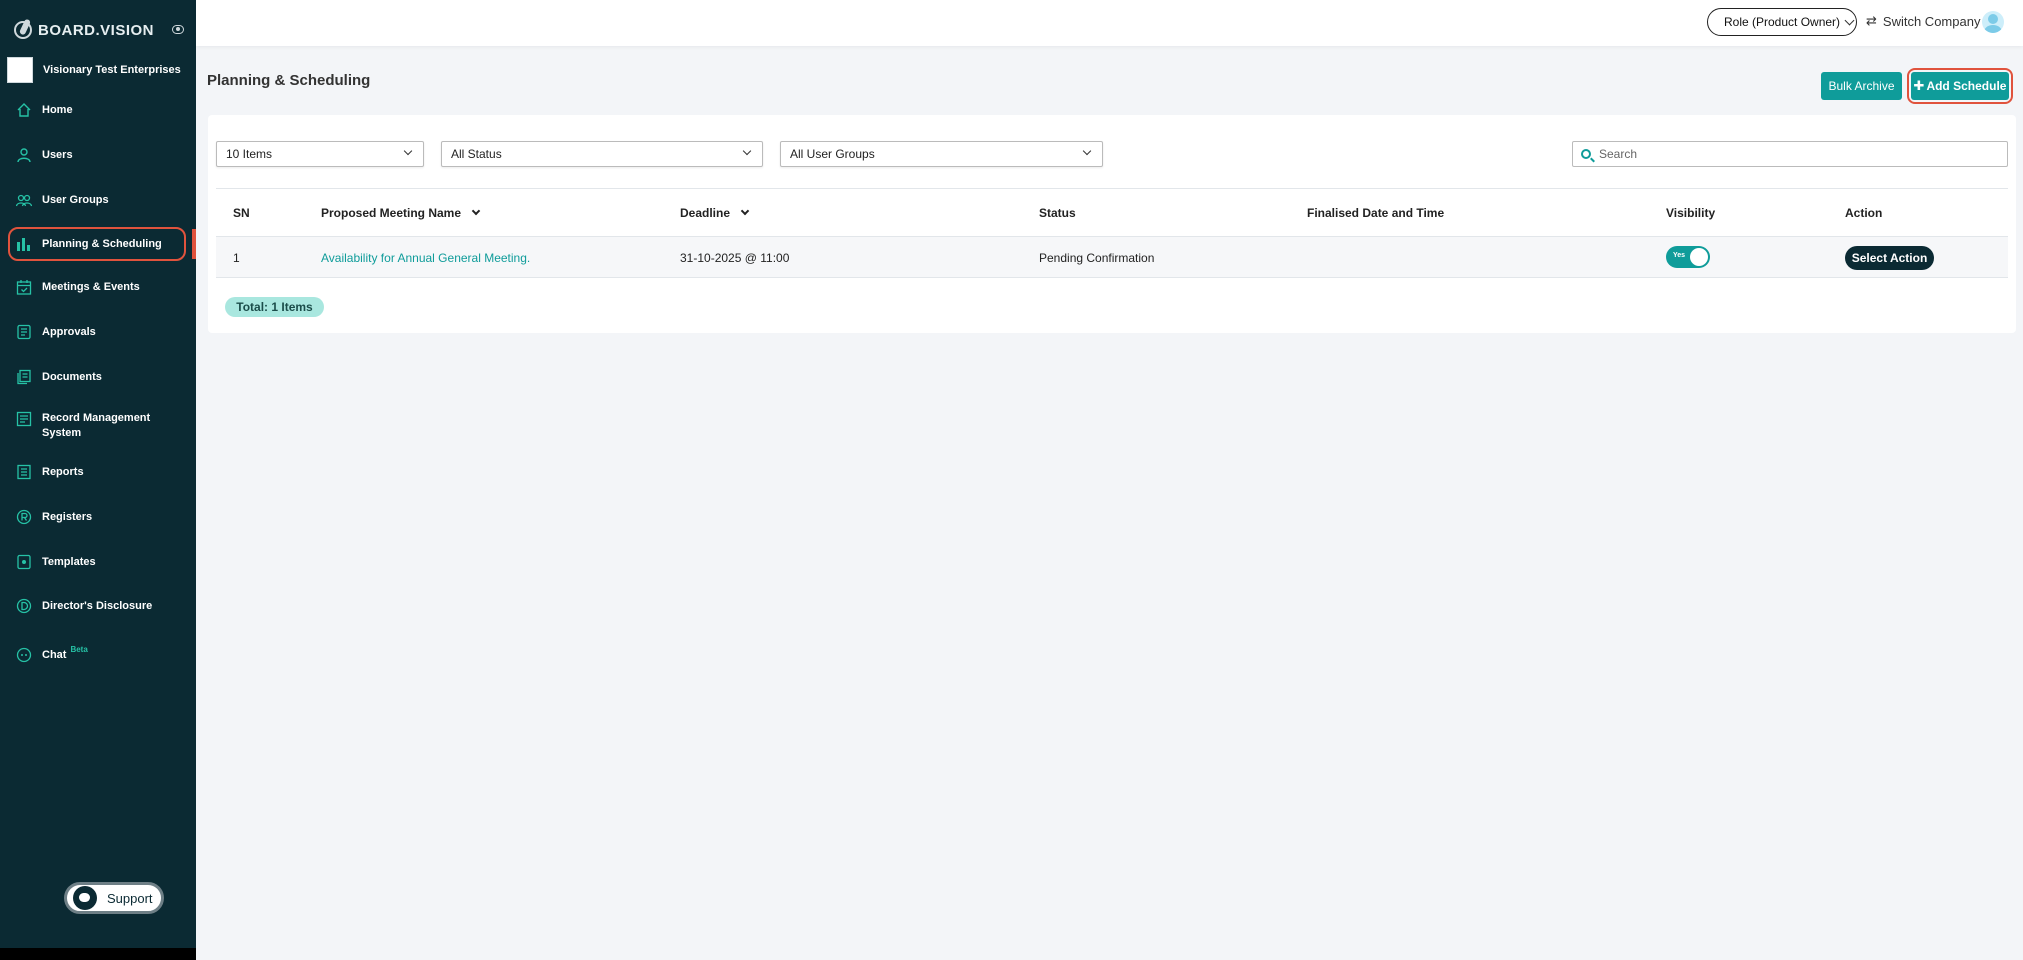 This screenshot has height=960, width=2023. I want to click on logo-text: BOARD.VISION, so click(96, 30).